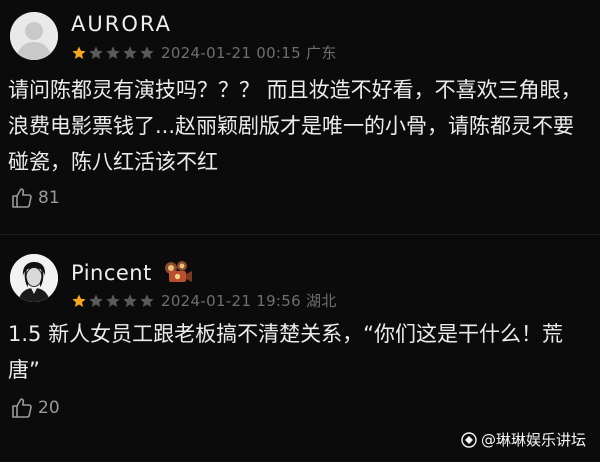  Describe the element at coordinates (35, 198) in the screenshot. I see `like-button: 81` at that location.